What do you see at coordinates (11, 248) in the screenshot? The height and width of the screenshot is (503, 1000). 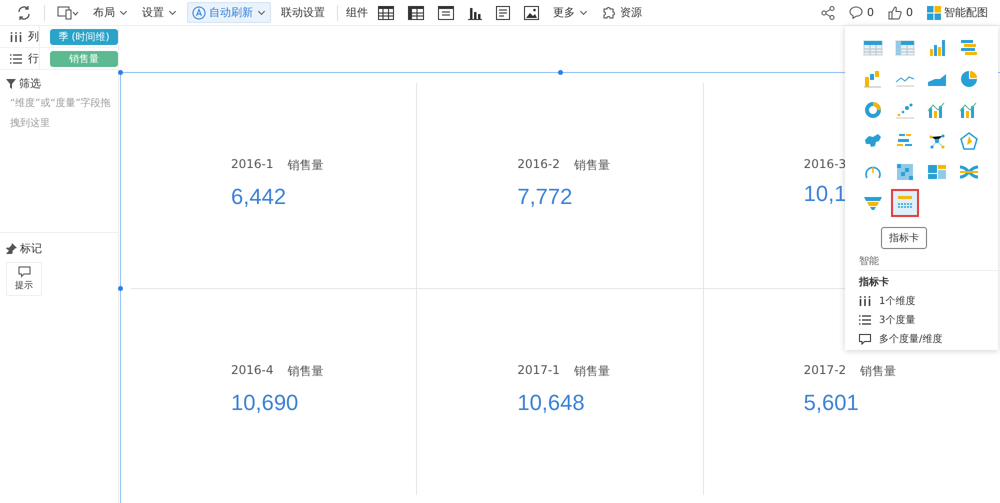 I see `pin-icon` at bounding box center [11, 248].